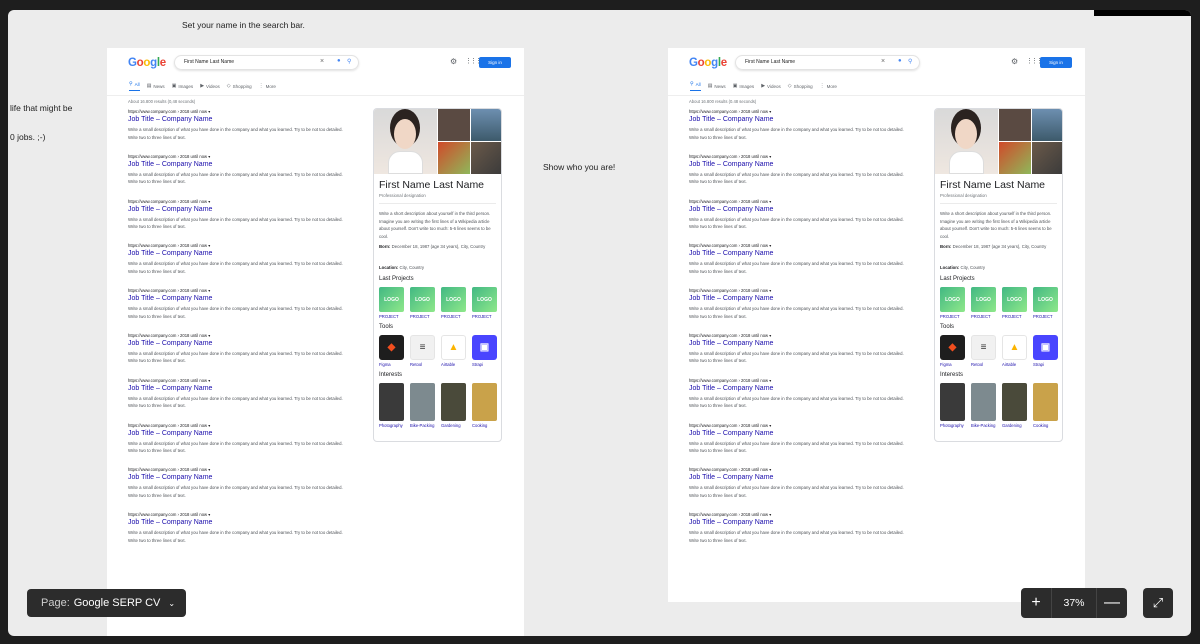  Describe the element at coordinates (1074, 603) in the screenshot. I see `zoom-level: 37%` at that location.